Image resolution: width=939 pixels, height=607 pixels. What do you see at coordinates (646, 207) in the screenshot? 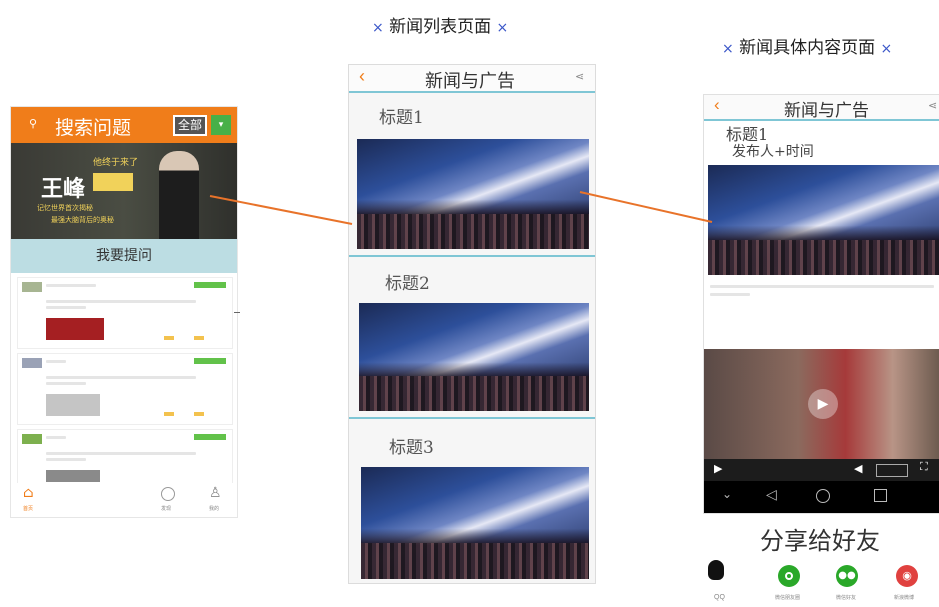
I see `connector-list-to-detail` at bounding box center [646, 207].